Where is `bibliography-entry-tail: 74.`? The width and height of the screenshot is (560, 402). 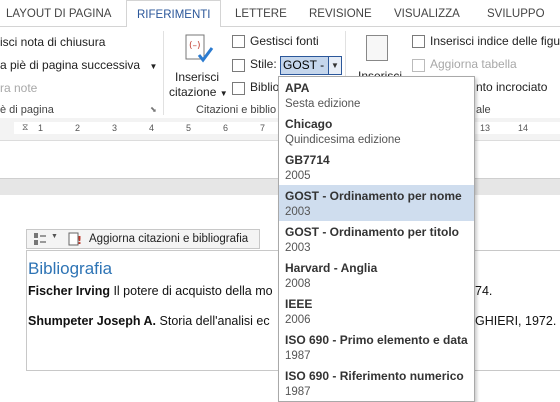
bibliography-entry-tail: 74. is located at coordinates (484, 291).